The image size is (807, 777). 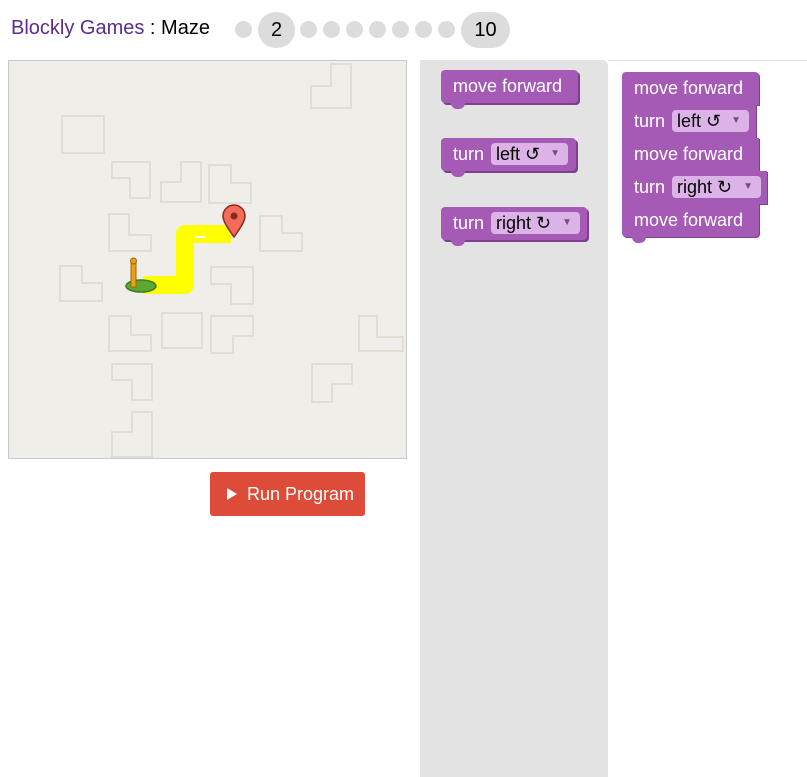 I want to click on toolbox-turn-right-block: turn right ↻ ▼, so click(x=514, y=226).